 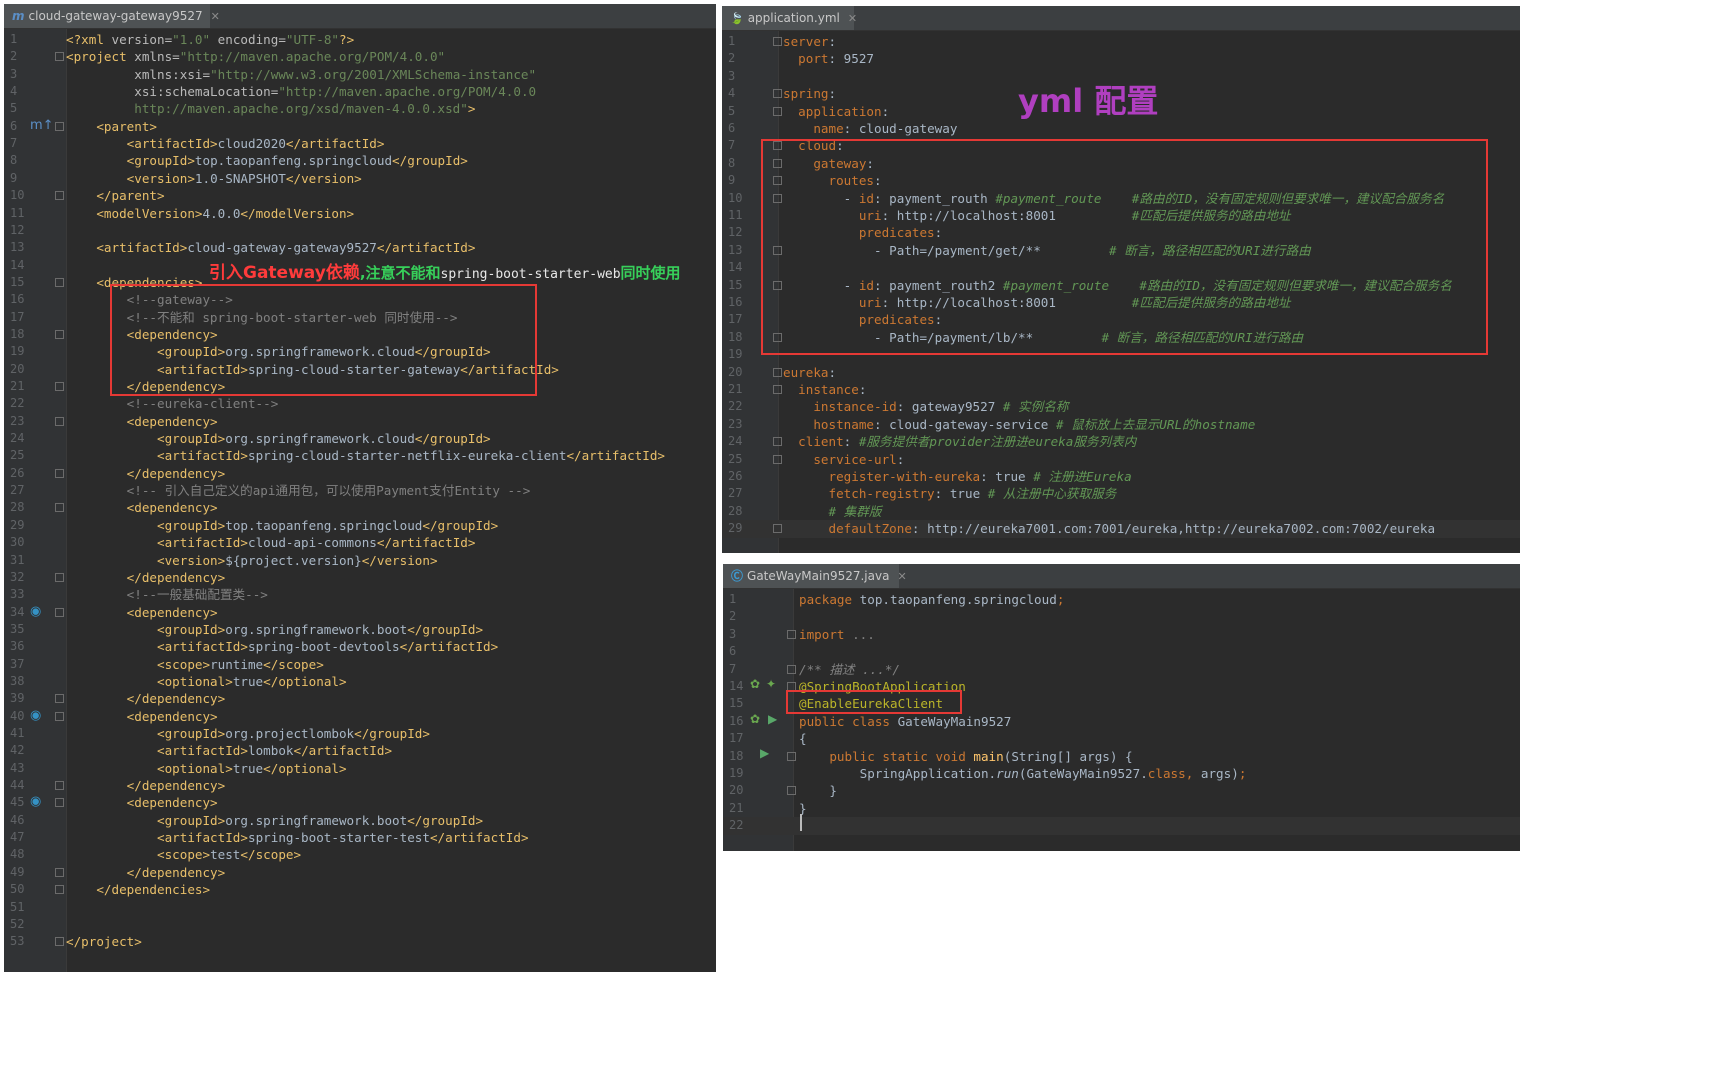 I want to click on code-line: 15 @EnableEurekaClient, so click(x=1121, y=703).